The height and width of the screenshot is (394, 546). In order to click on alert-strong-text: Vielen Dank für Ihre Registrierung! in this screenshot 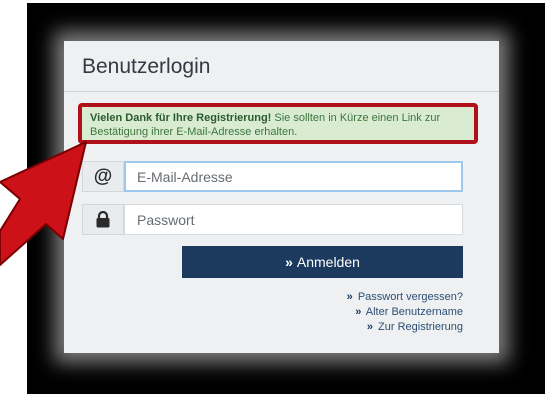, I will do `click(181, 118)`.